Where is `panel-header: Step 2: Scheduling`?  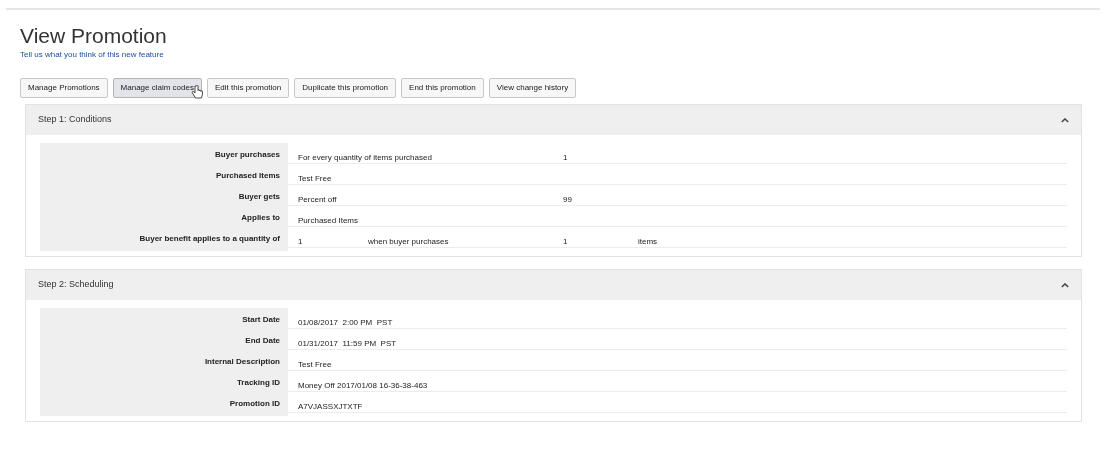 panel-header: Step 2: Scheduling is located at coordinates (553, 285).